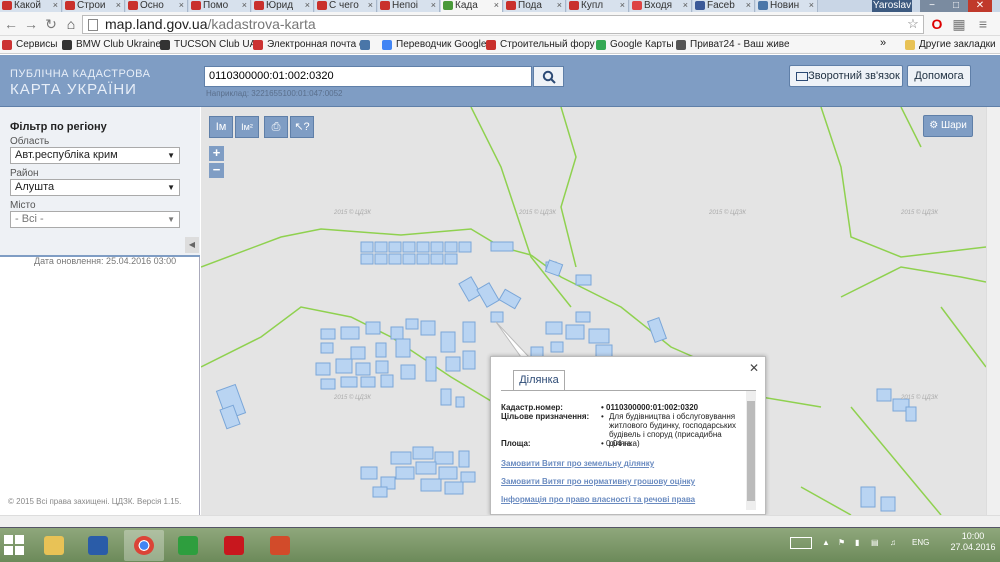 This screenshot has height=562, width=1000. What do you see at coordinates (577, 463) in the screenshot?
I see `order-parcel-extract-link: Замовити Витяг про земельну ділянку` at bounding box center [577, 463].